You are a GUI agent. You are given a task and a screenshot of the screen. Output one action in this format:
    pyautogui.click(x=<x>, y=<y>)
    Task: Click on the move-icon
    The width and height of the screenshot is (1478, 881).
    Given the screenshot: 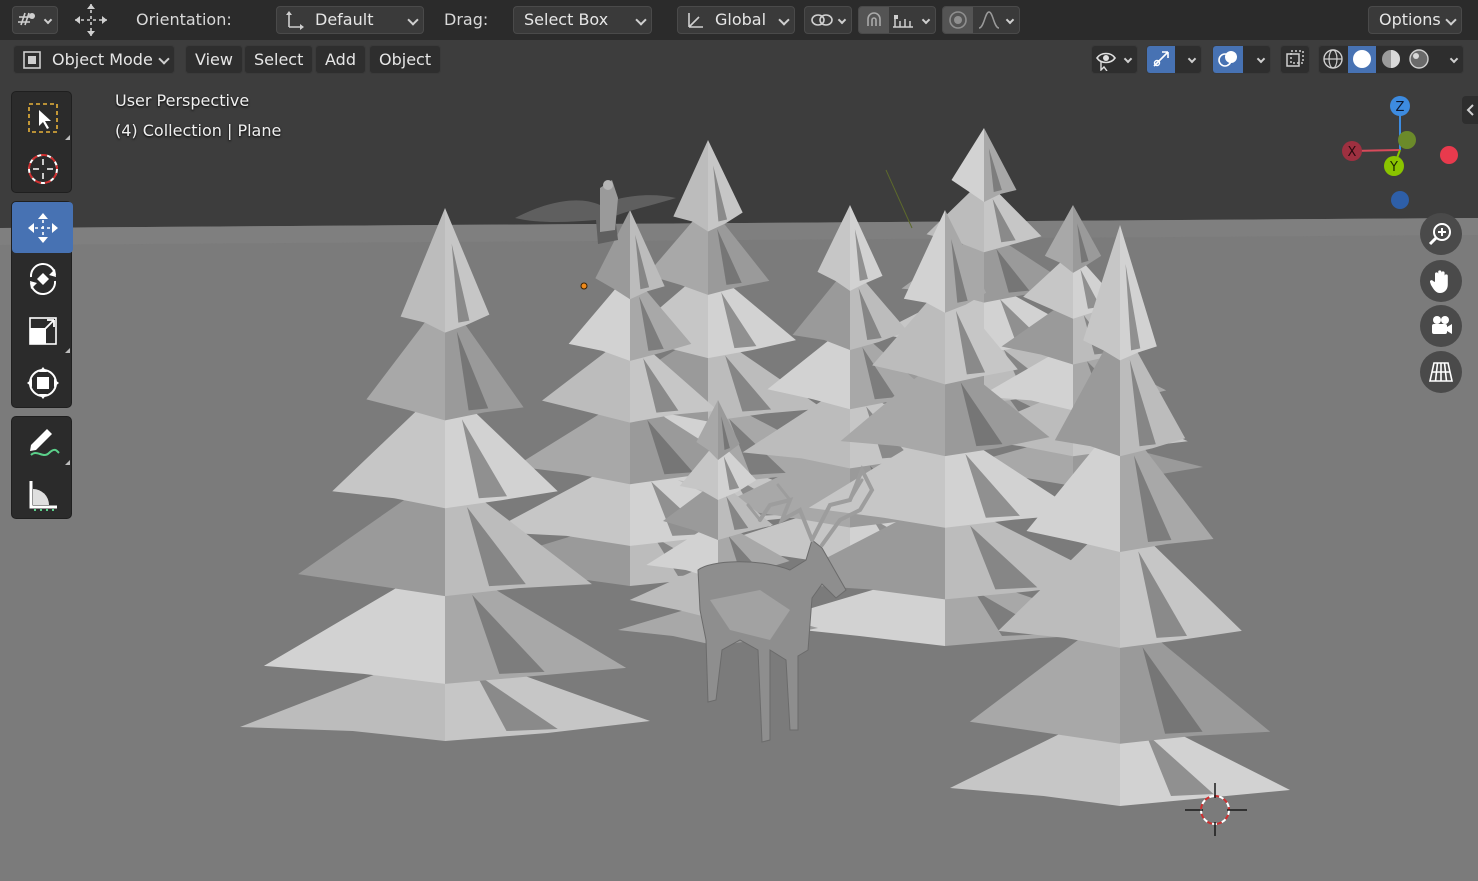 What is the action you would take?
    pyautogui.click(x=42, y=227)
    